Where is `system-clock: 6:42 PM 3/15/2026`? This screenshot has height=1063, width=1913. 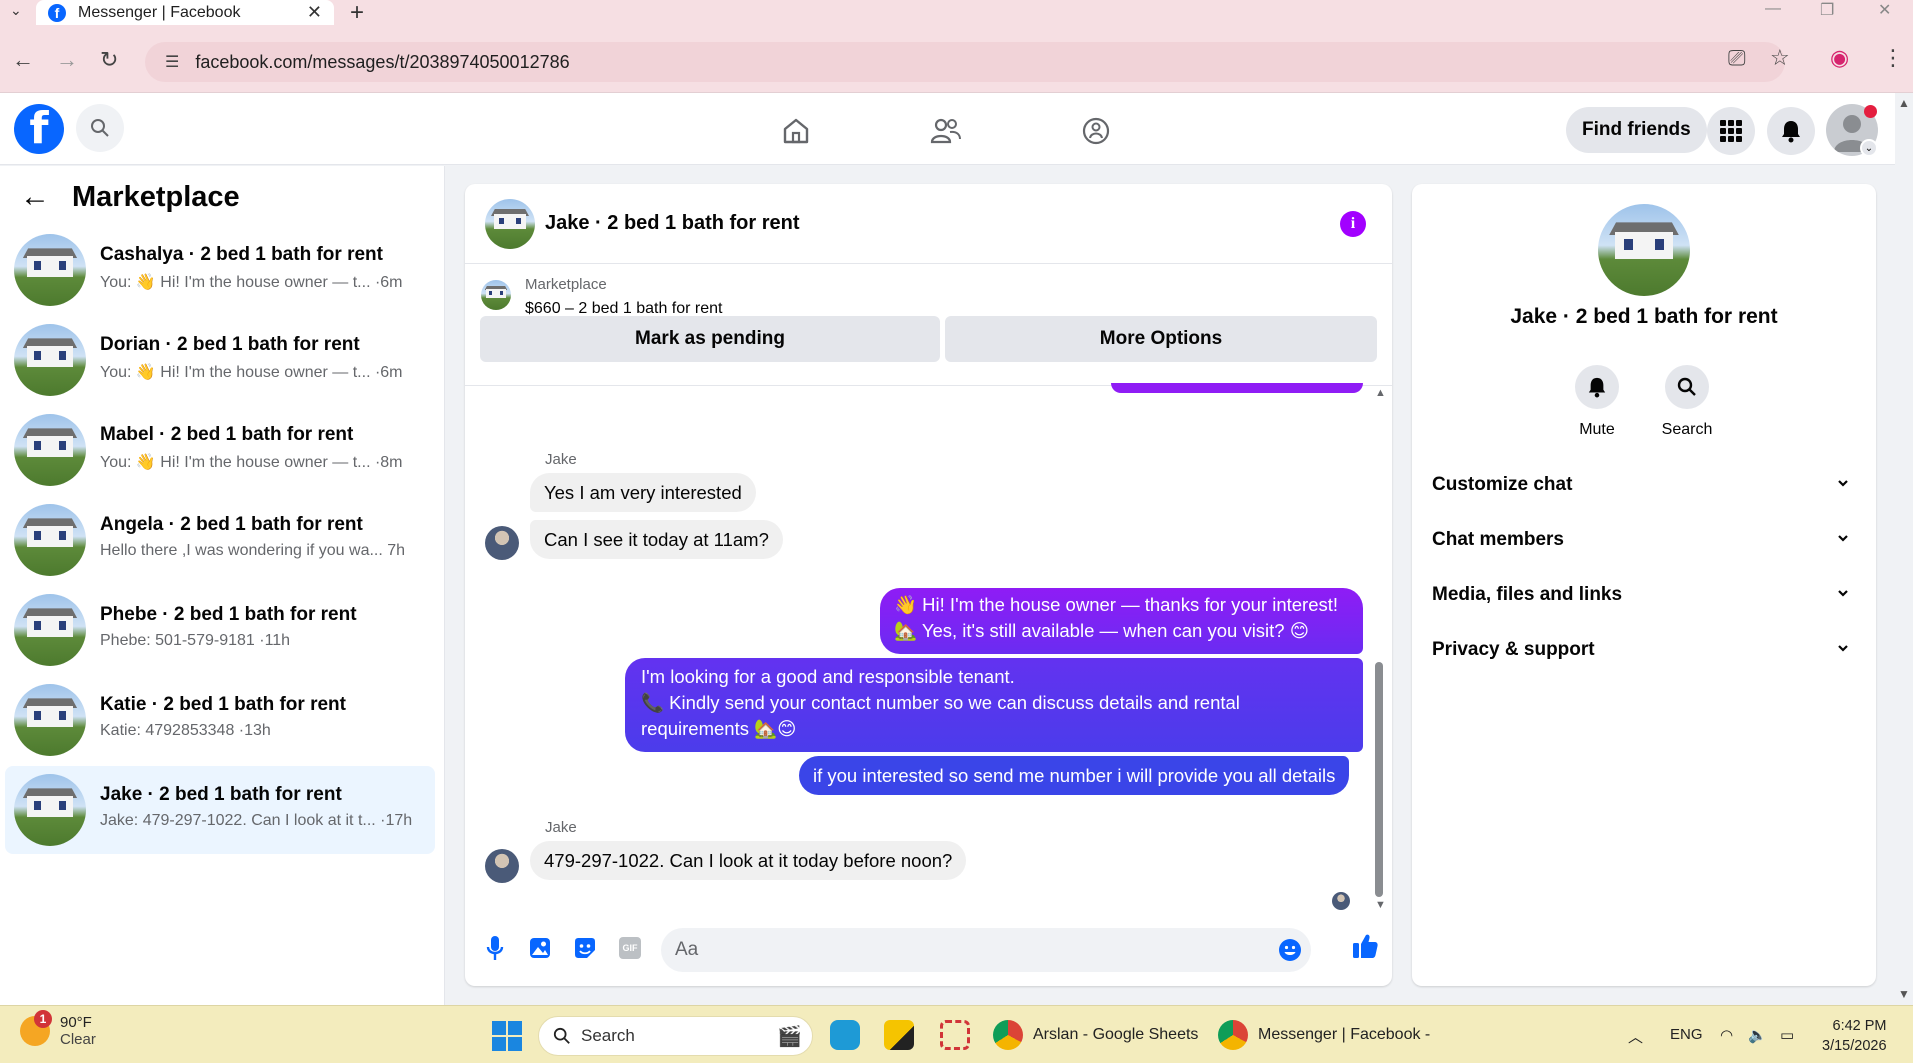
system-clock: 6:42 PM 3/15/2026 is located at coordinates (1854, 1036).